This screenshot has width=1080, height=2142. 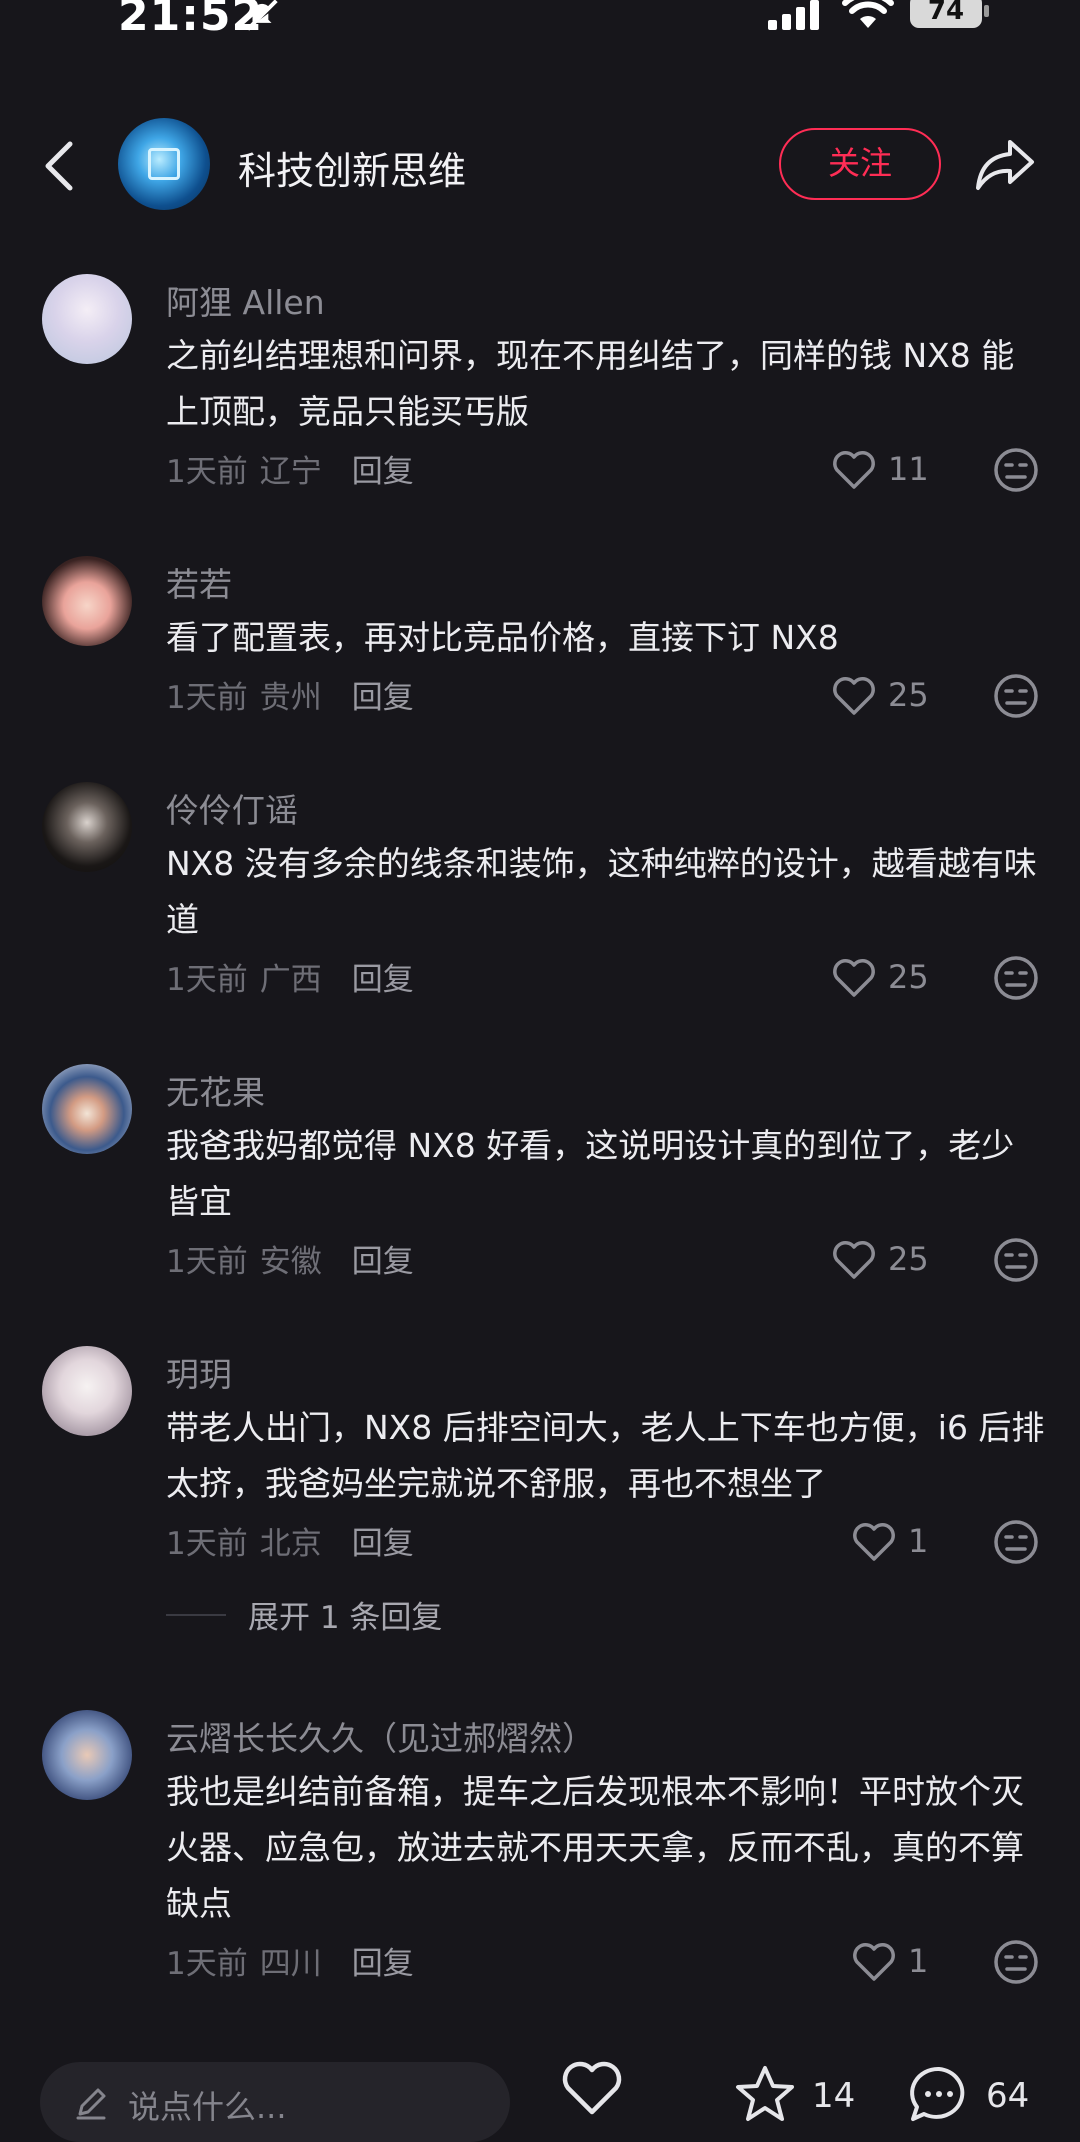 I want to click on status-bar: 21:52 74, so click(x=540, y=20).